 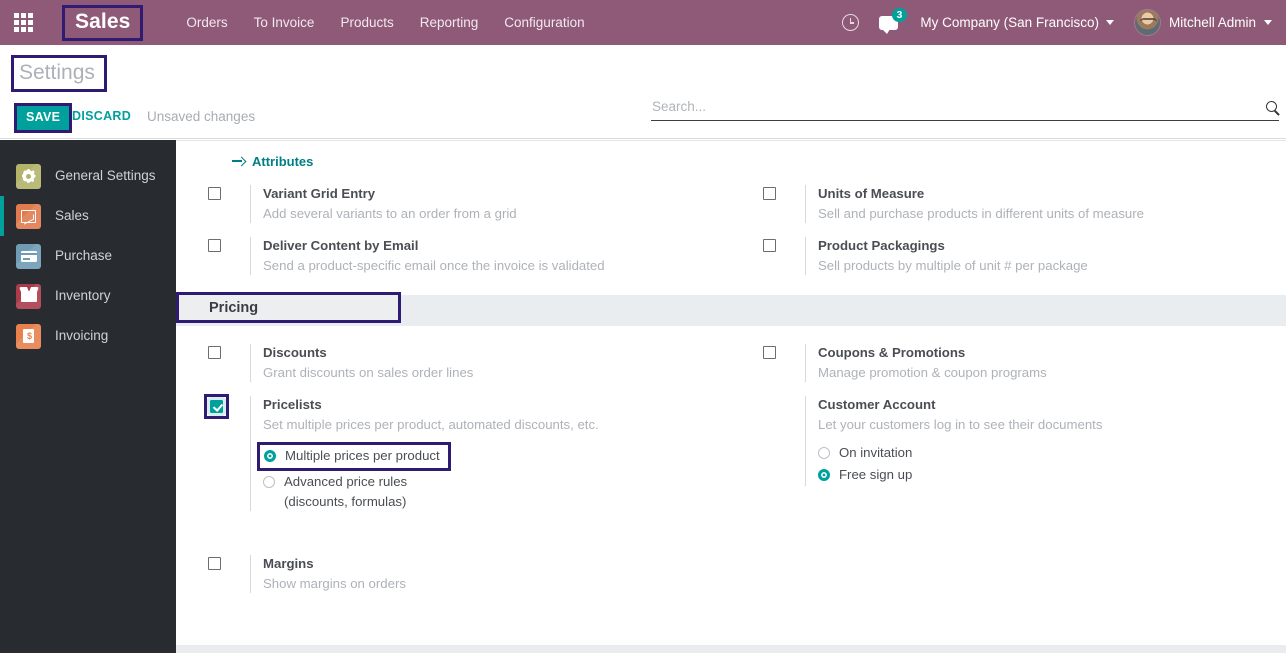 I want to click on units-of-measure-checkbox, so click(x=769, y=193).